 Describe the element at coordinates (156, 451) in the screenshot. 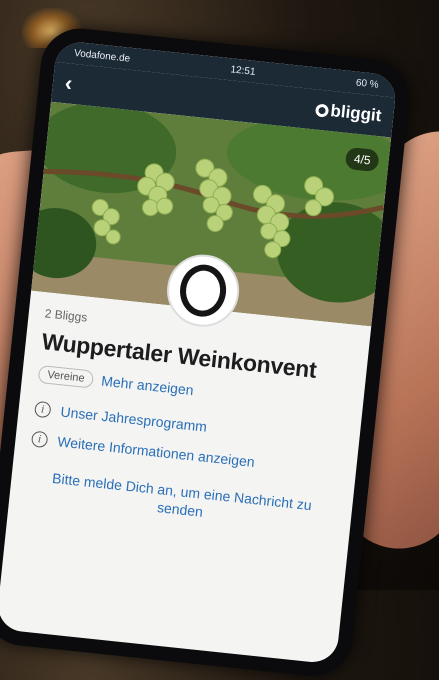

I see `more-info-link: Weitere Informationen anzeigen` at that location.